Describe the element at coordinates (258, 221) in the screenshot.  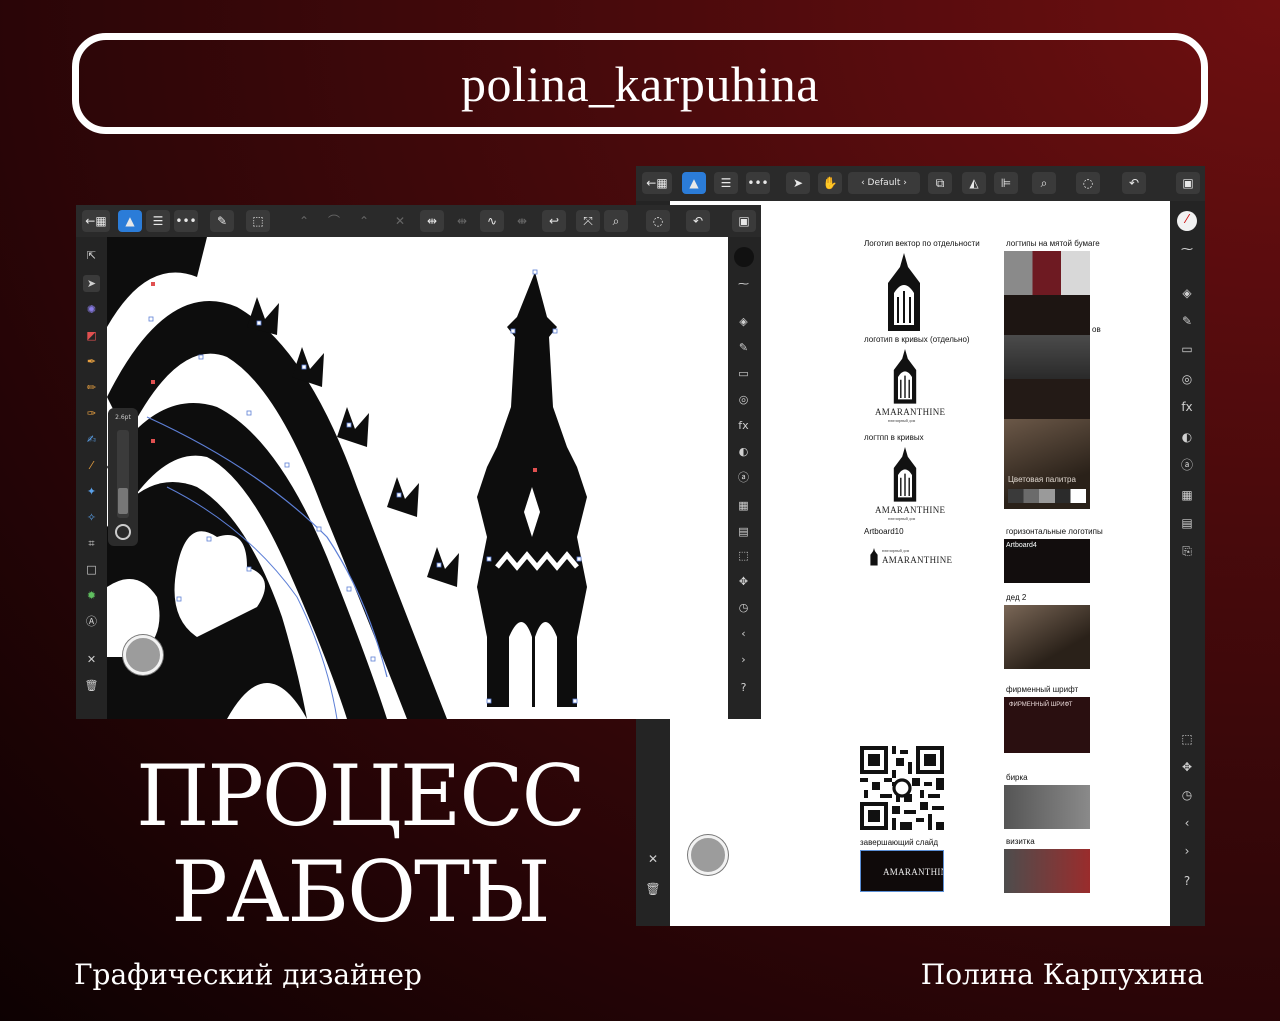
I see `select-all-icon: ⬚` at that location.